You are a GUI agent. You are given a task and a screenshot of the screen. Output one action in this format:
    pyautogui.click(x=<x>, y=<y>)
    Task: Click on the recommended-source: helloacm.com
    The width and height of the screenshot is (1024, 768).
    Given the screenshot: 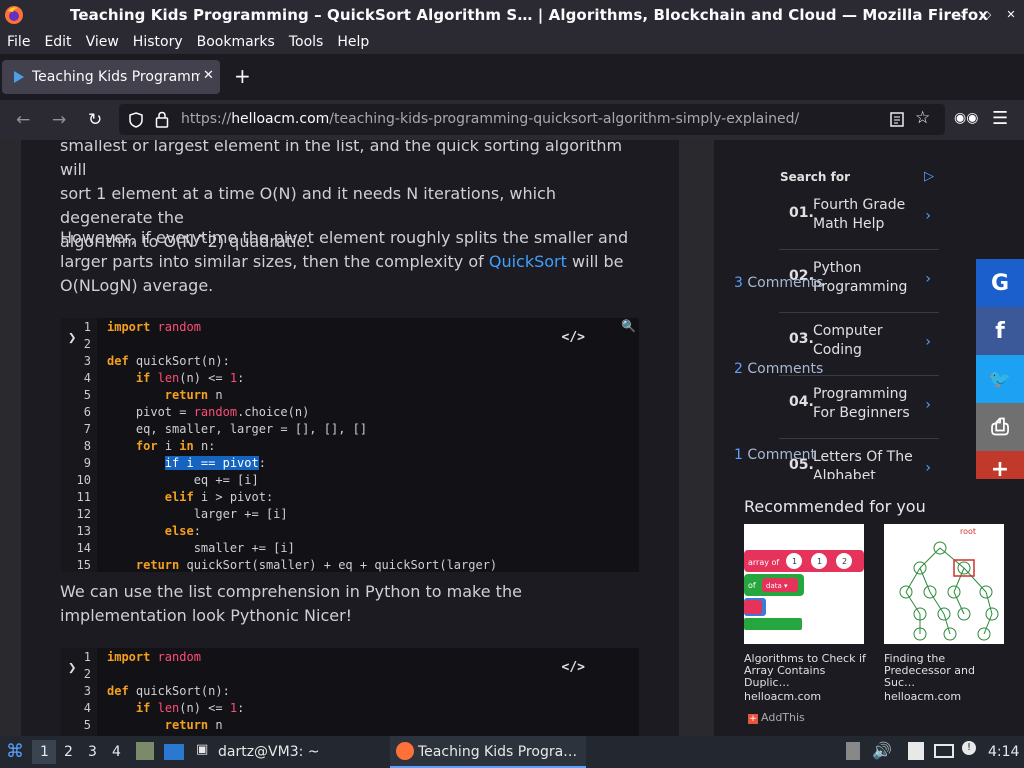 What is the action you would take?
    pyautogui.click(x=923, y=696)
    